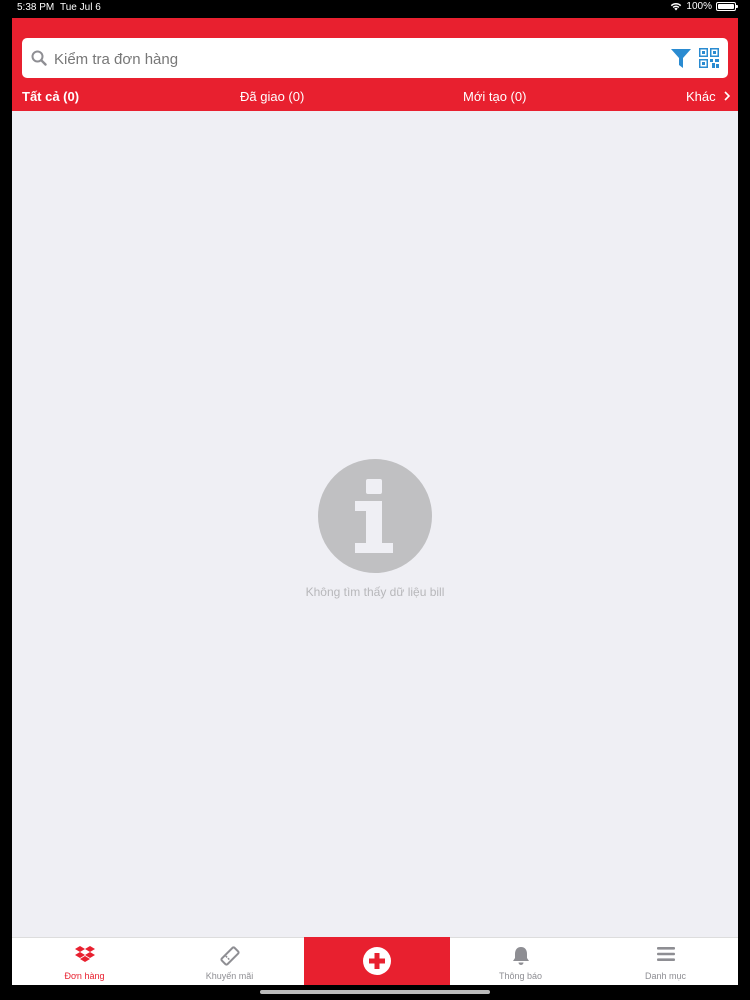 The height and width of the screenshot is (1000, 750). What do you see at coordinates (665, 961) in the screenshot?
I see `nav-categories: Danh mục` at bounding box center [665, 961].